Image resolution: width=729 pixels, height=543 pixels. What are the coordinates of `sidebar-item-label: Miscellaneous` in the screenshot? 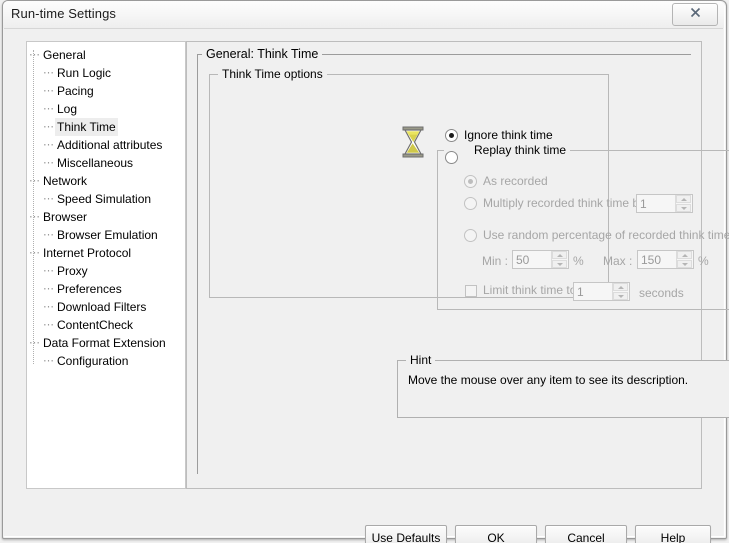 It's located at (95, 163).